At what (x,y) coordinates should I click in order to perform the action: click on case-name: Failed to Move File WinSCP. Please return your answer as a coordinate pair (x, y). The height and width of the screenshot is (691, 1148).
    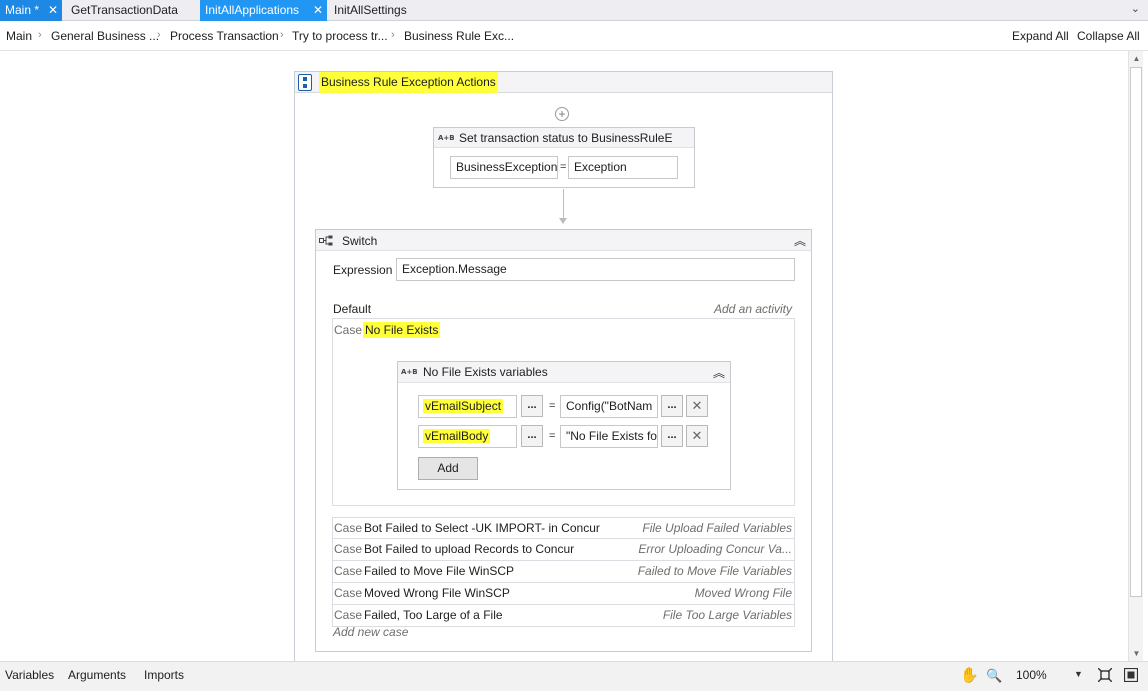
    Looking at the image, I should click on (439, 571).